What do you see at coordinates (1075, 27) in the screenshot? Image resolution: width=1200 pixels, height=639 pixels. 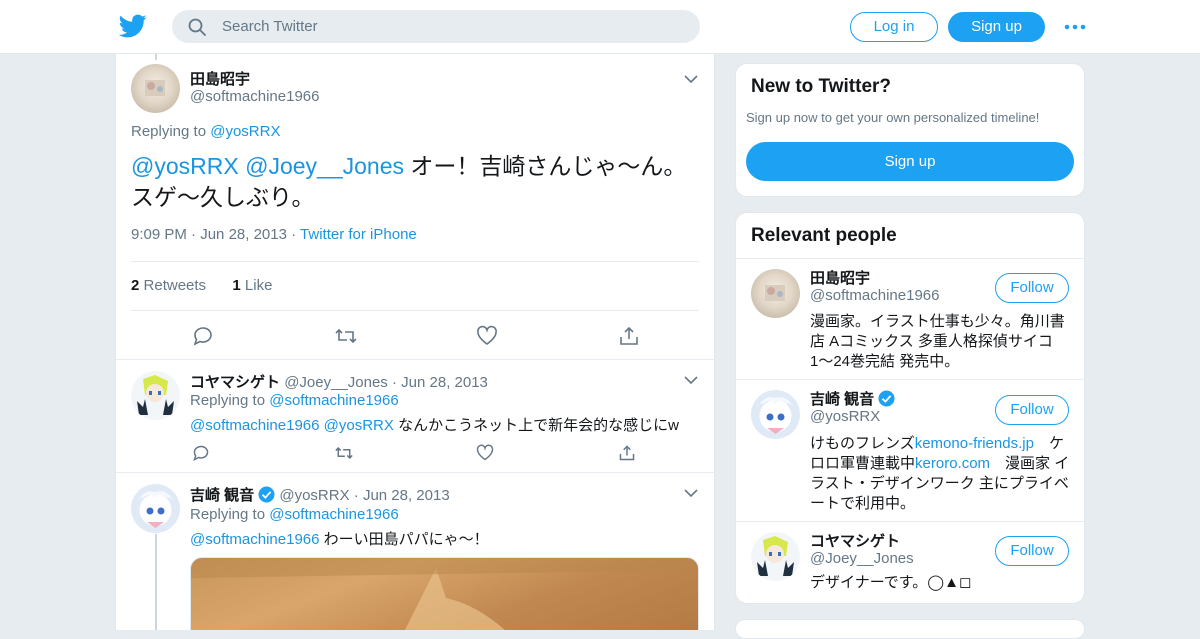 I see `more-dots-icon` at bounding box center [1075, 27].